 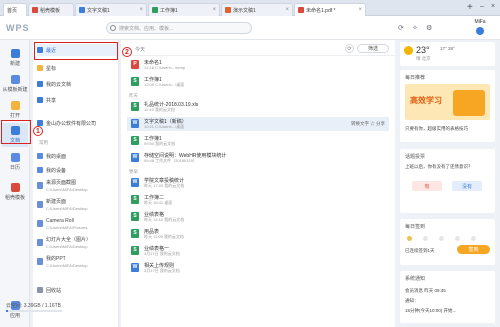 I want to click on card-title: 每日推荐, so click(x=415, y=78).